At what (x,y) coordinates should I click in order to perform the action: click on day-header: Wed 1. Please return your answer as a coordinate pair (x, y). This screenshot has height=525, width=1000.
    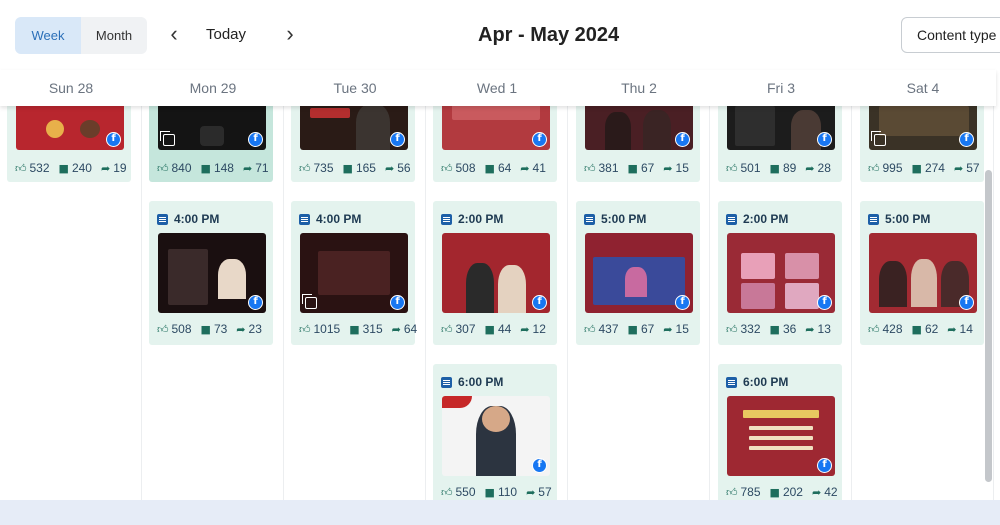
    Looking at the image, I should click on (497, 88).